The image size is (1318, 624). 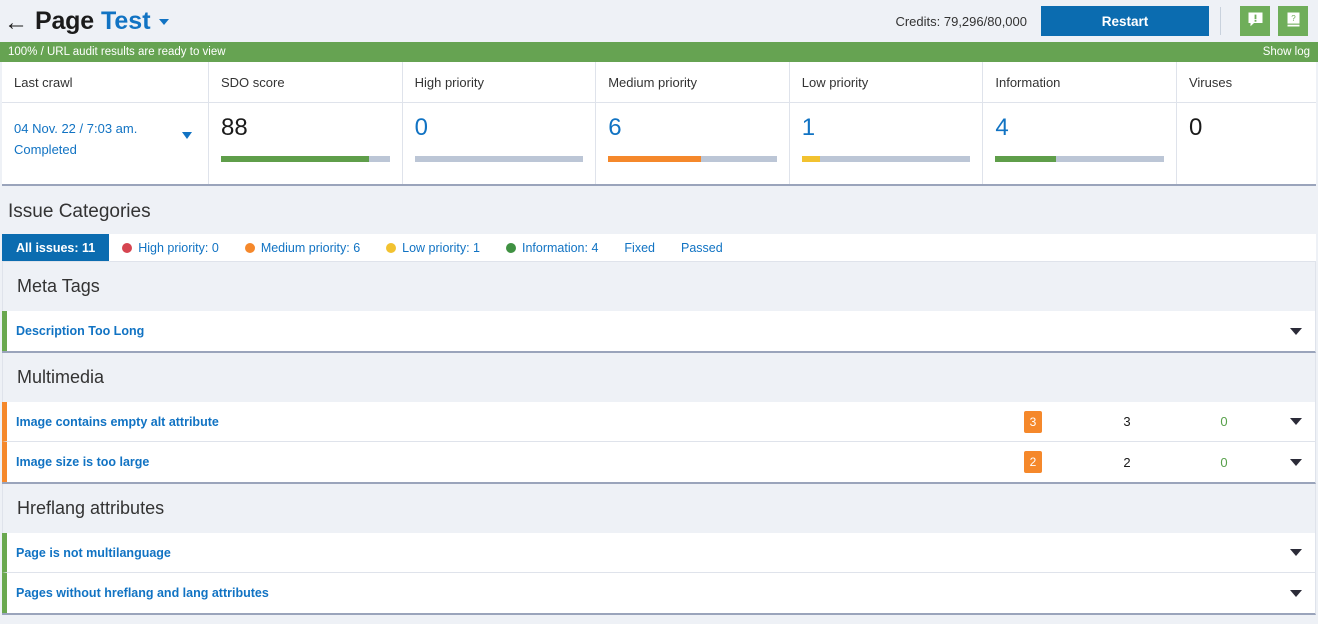 I want to click on metric-header: Medium priority, so click(x=692, y=82).